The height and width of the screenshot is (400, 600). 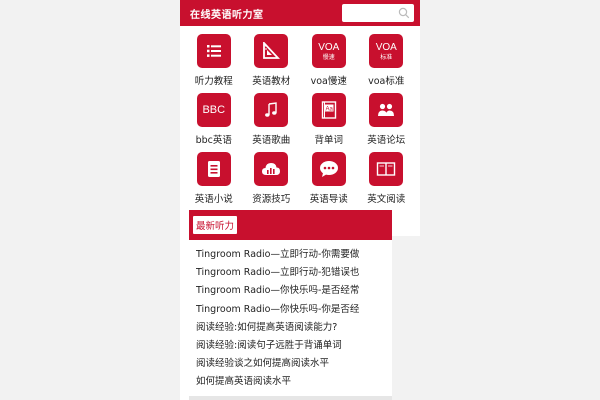 What do you see at coordinates (213, 140) in the screenshot?
I see `menu-label: bbc英语` at bounding box center [213, 140].